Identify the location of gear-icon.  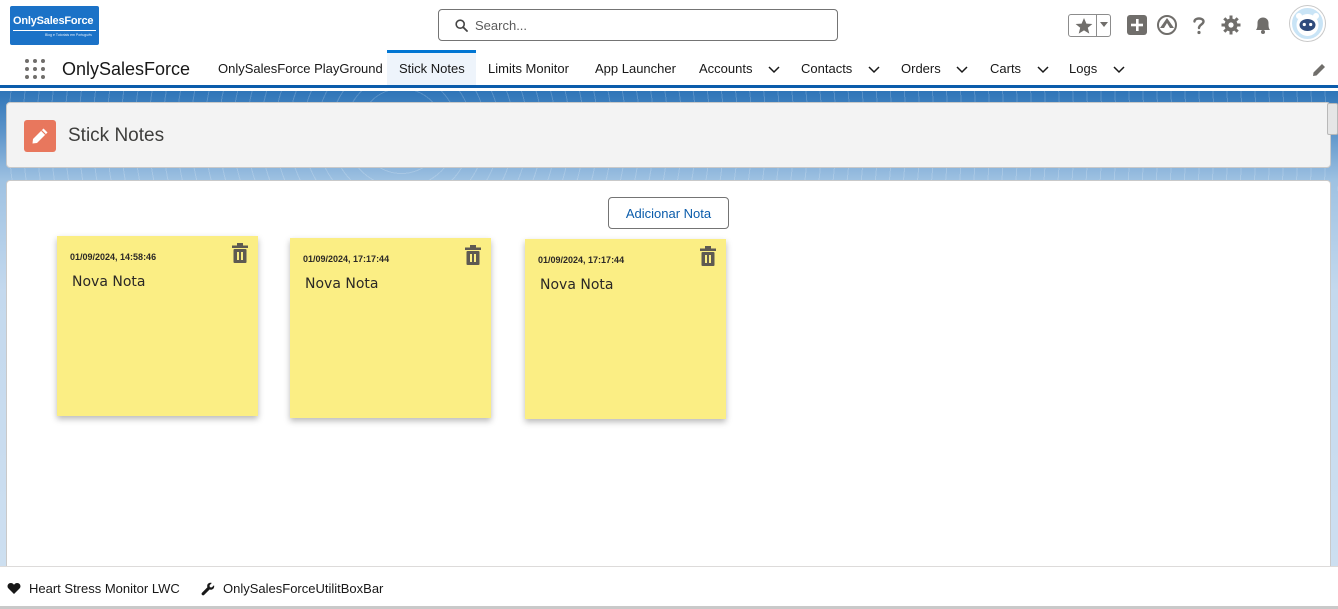
(1231, 25).